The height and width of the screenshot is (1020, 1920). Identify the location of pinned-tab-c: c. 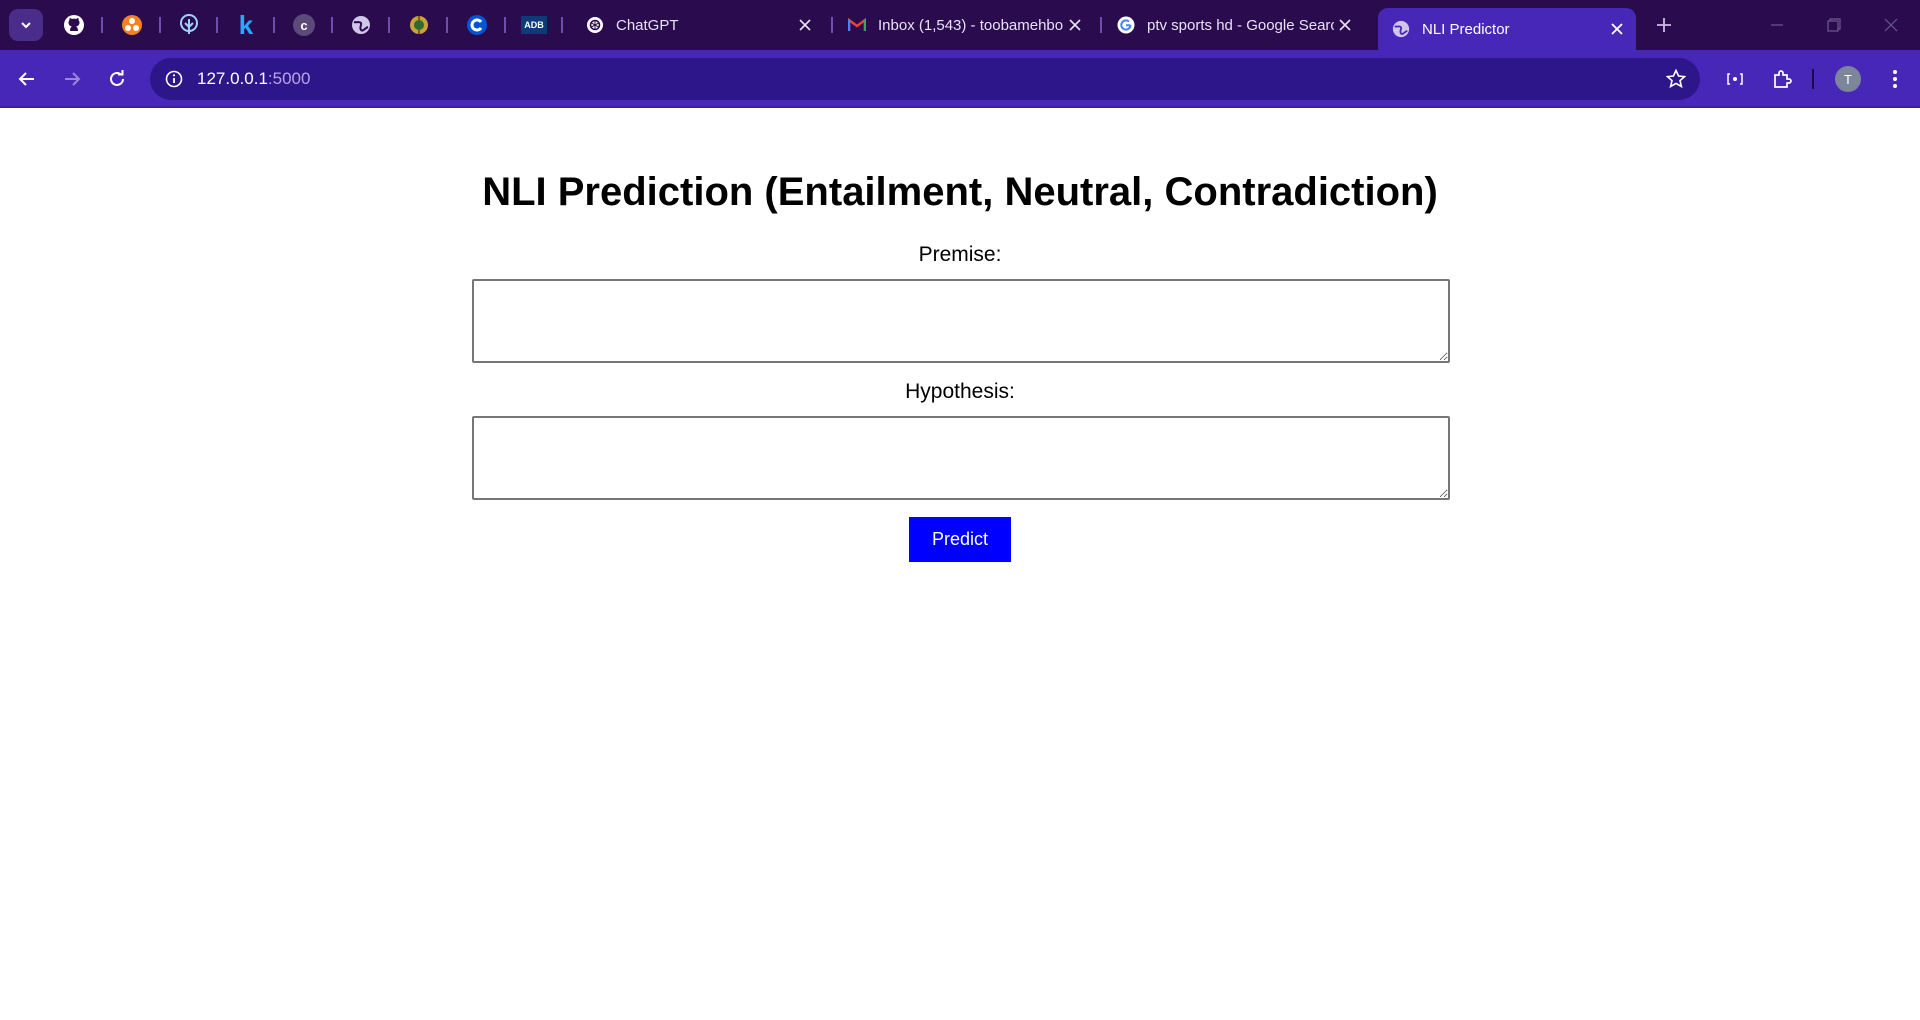
(304, 25).